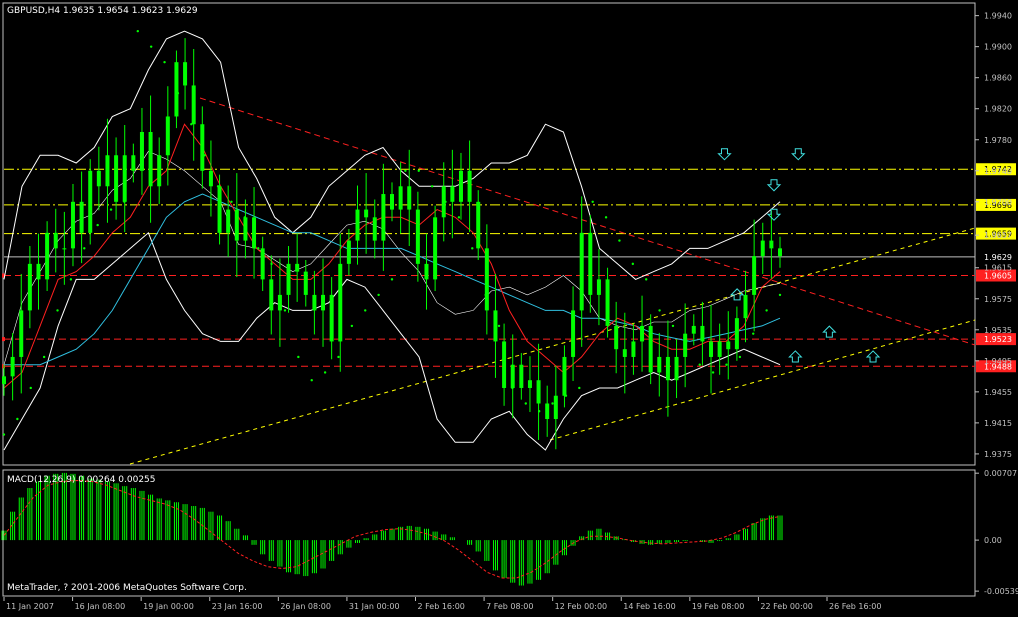 The height and width of the screenshot is (617, 1018). I want to click on macd-tick-label: 0.00, so click(993, 540).